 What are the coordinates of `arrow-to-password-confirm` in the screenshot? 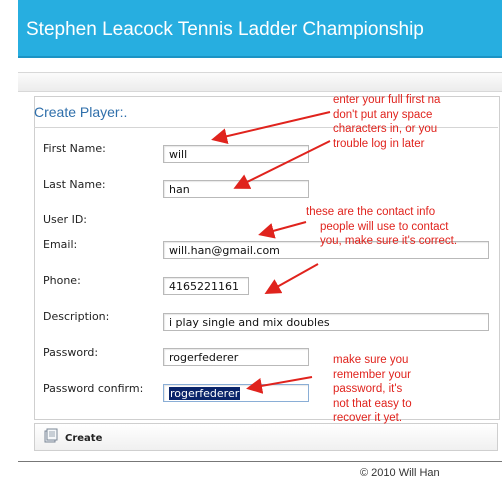 It's located at (279, 385).